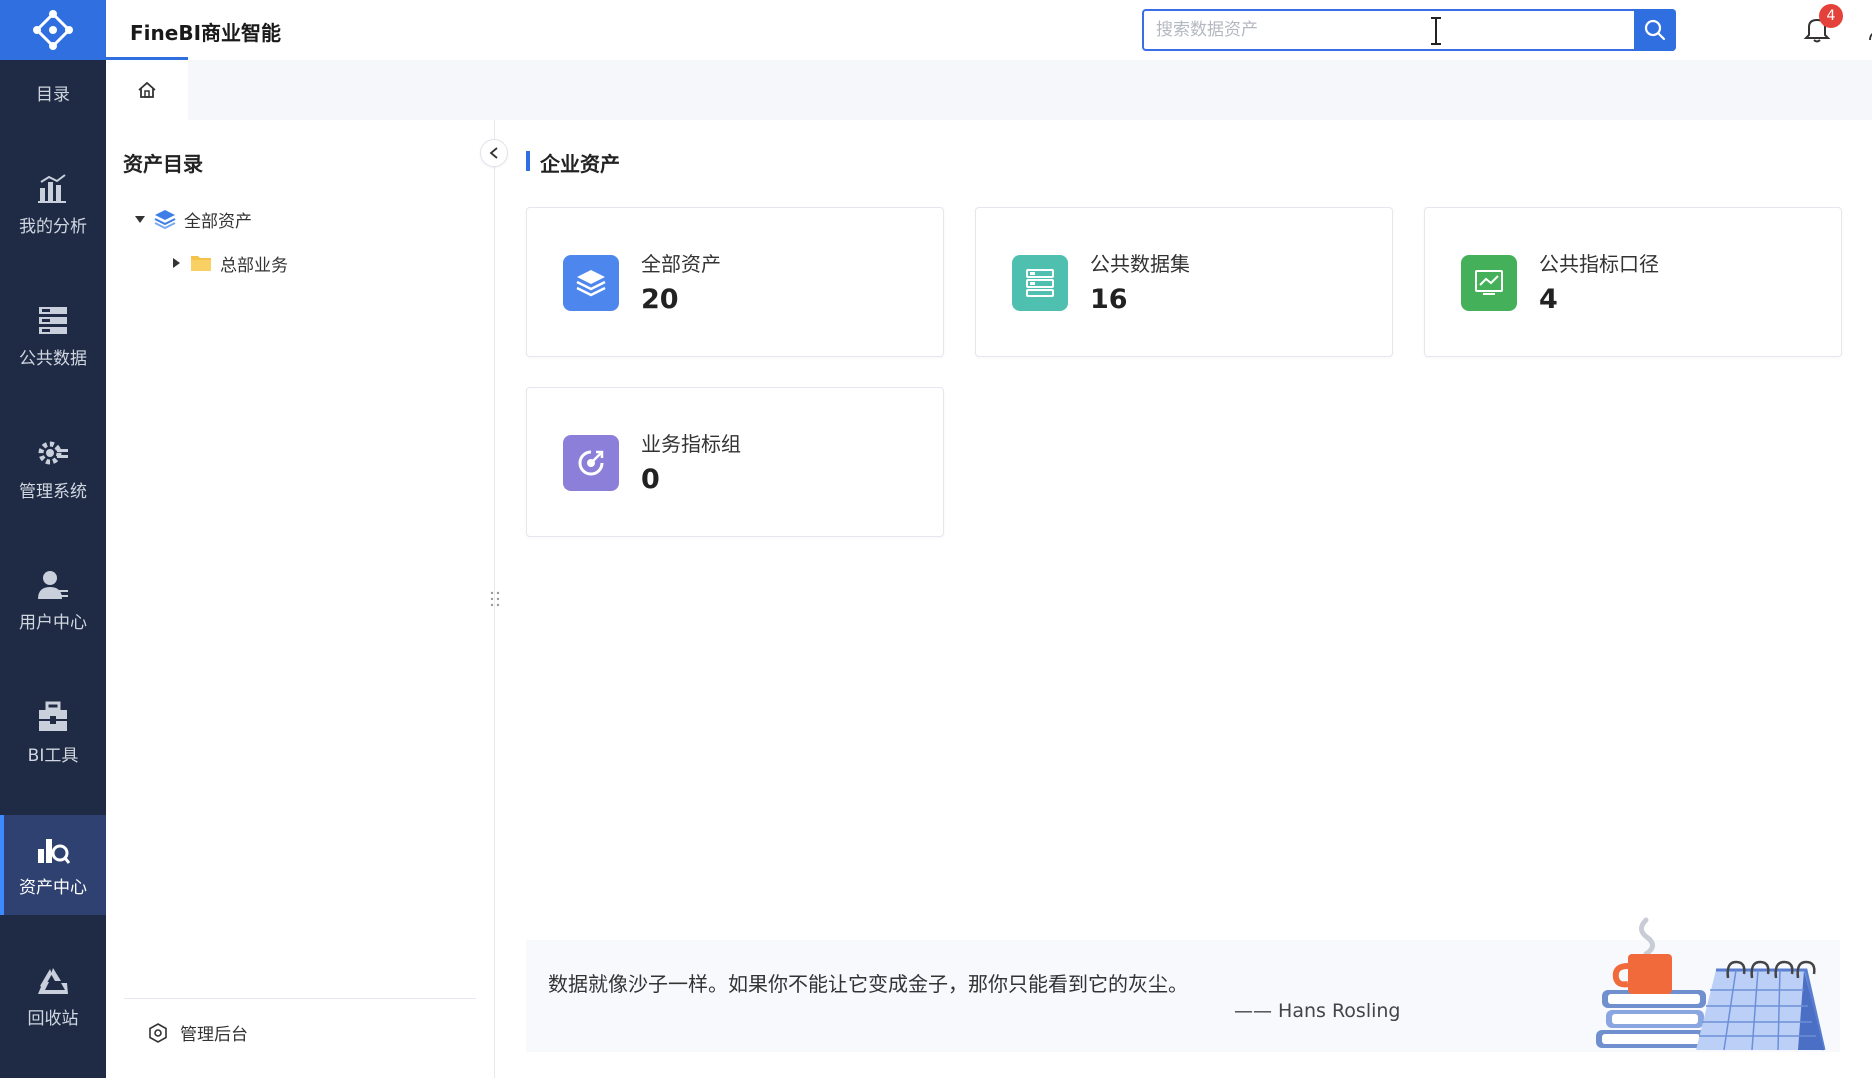 The image size is (1872, 1078). What do you see at coordinates (53, 716) in the screenshot?
I see `toolbox-icon` at bounding box center [53, 716].